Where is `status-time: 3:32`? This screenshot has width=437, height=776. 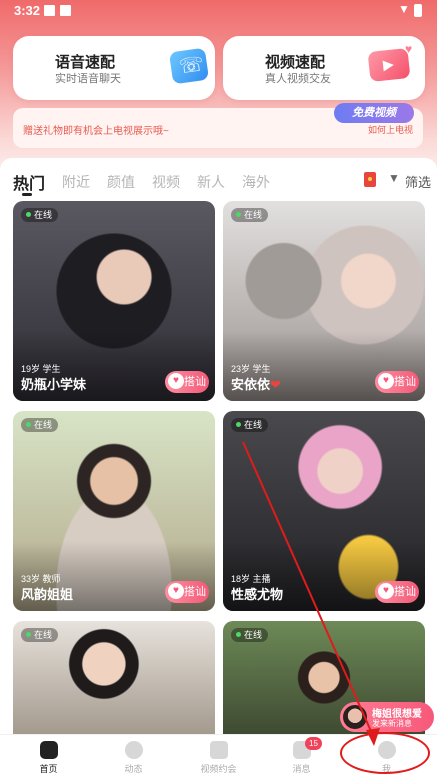 status-time: 3:32 is located at coordinates (27, 10).